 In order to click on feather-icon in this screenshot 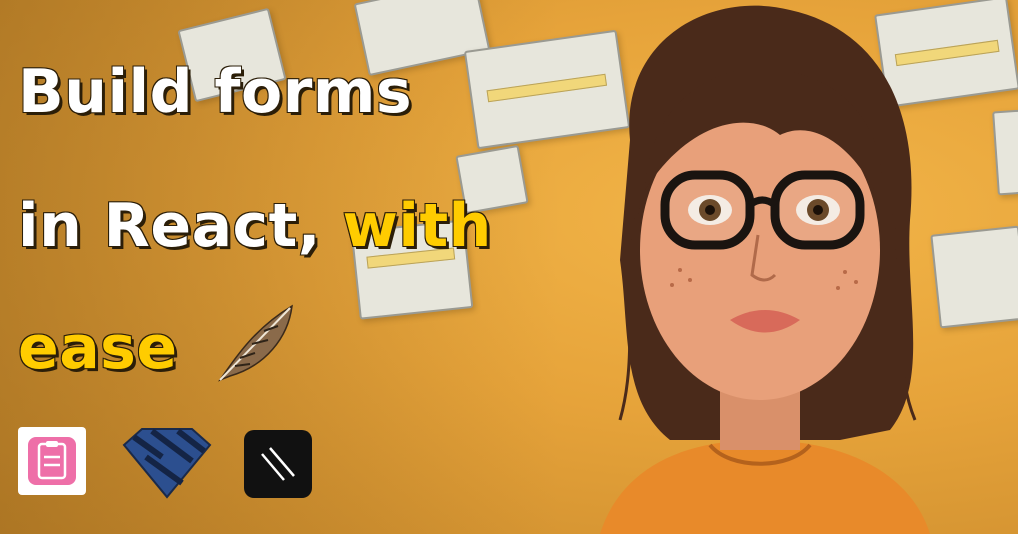, I will do `click(255, 343)`.